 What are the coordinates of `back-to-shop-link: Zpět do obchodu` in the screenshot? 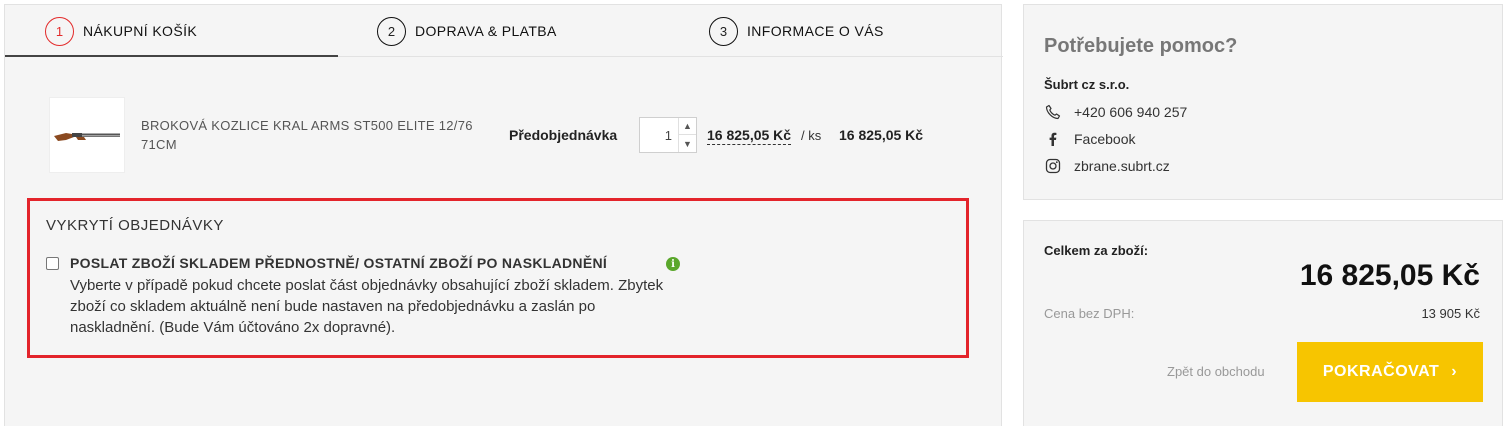 It's located at (1216, 371).